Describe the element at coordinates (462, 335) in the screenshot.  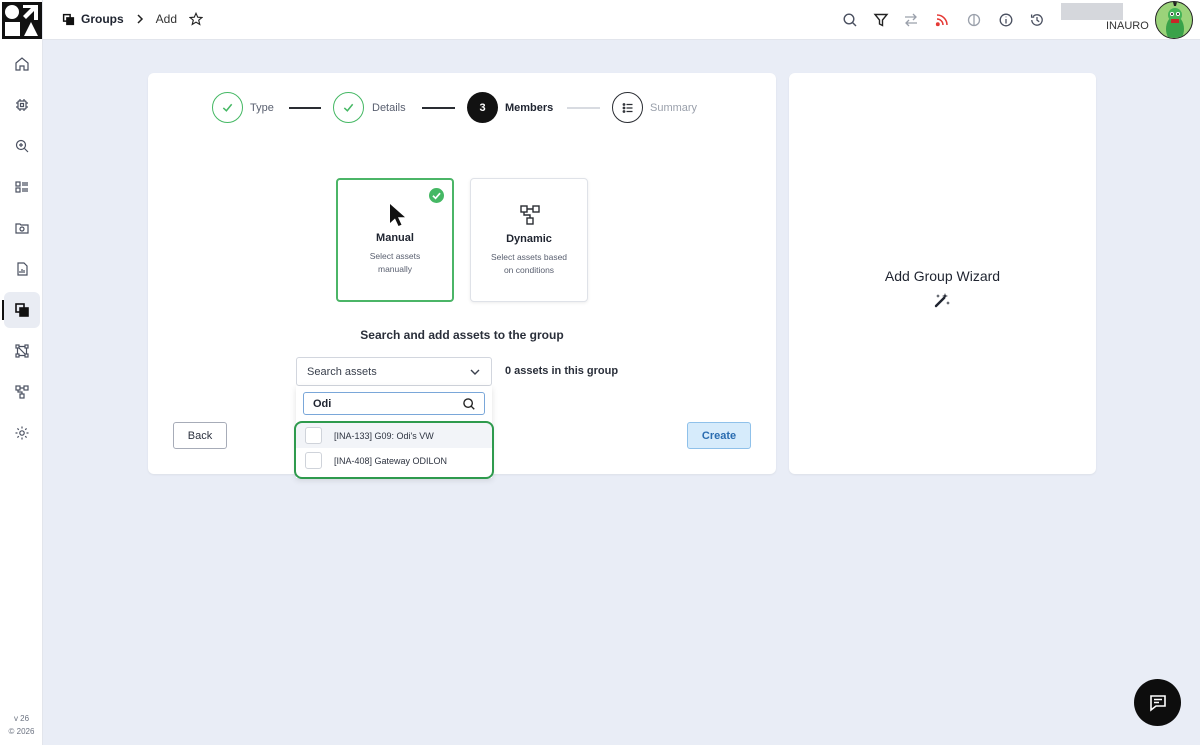
I see `members-heading: Search and add assets to the group` at that location.